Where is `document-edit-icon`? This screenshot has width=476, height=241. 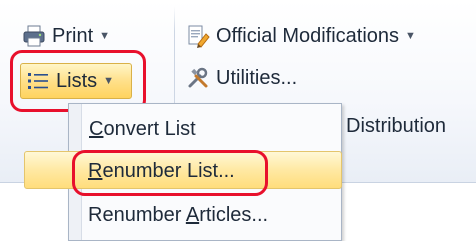 document-edit-icon is located at coordinates (198, 36).